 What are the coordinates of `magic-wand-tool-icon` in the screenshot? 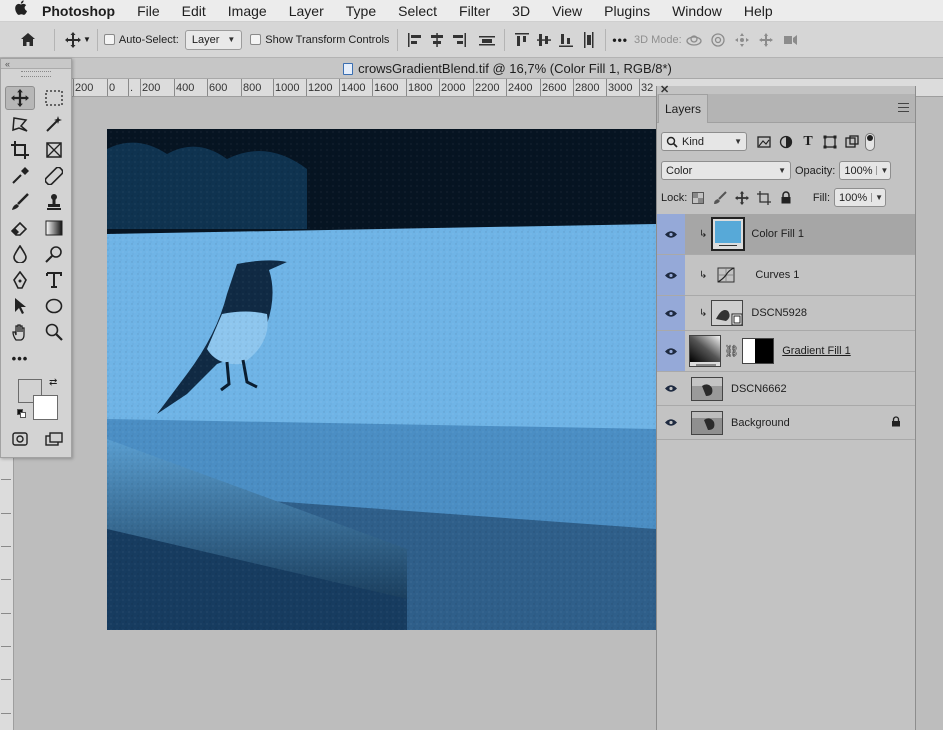 It's located at (54, 124).